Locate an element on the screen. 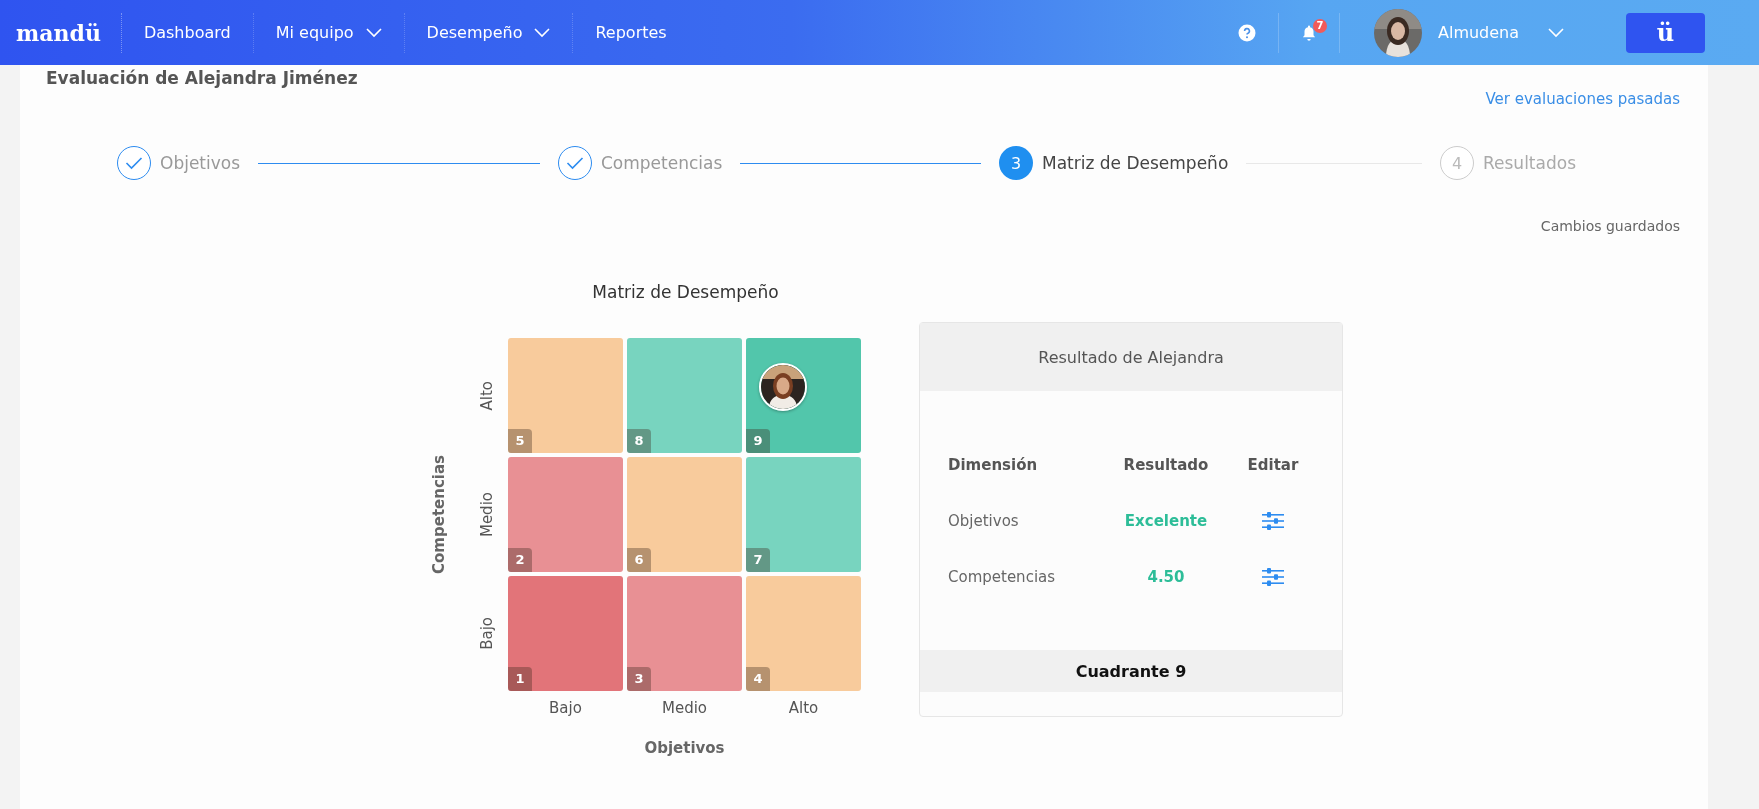 The height and width of the screenshot is (809, 1759). step-label: Objetivos is located at coordinates (200, 163).